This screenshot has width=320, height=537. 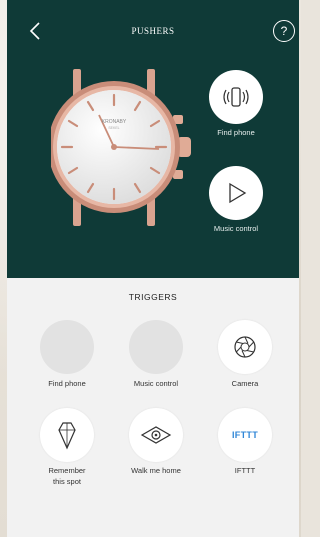 I want to click on play-icon, so click(x=238, y=193).